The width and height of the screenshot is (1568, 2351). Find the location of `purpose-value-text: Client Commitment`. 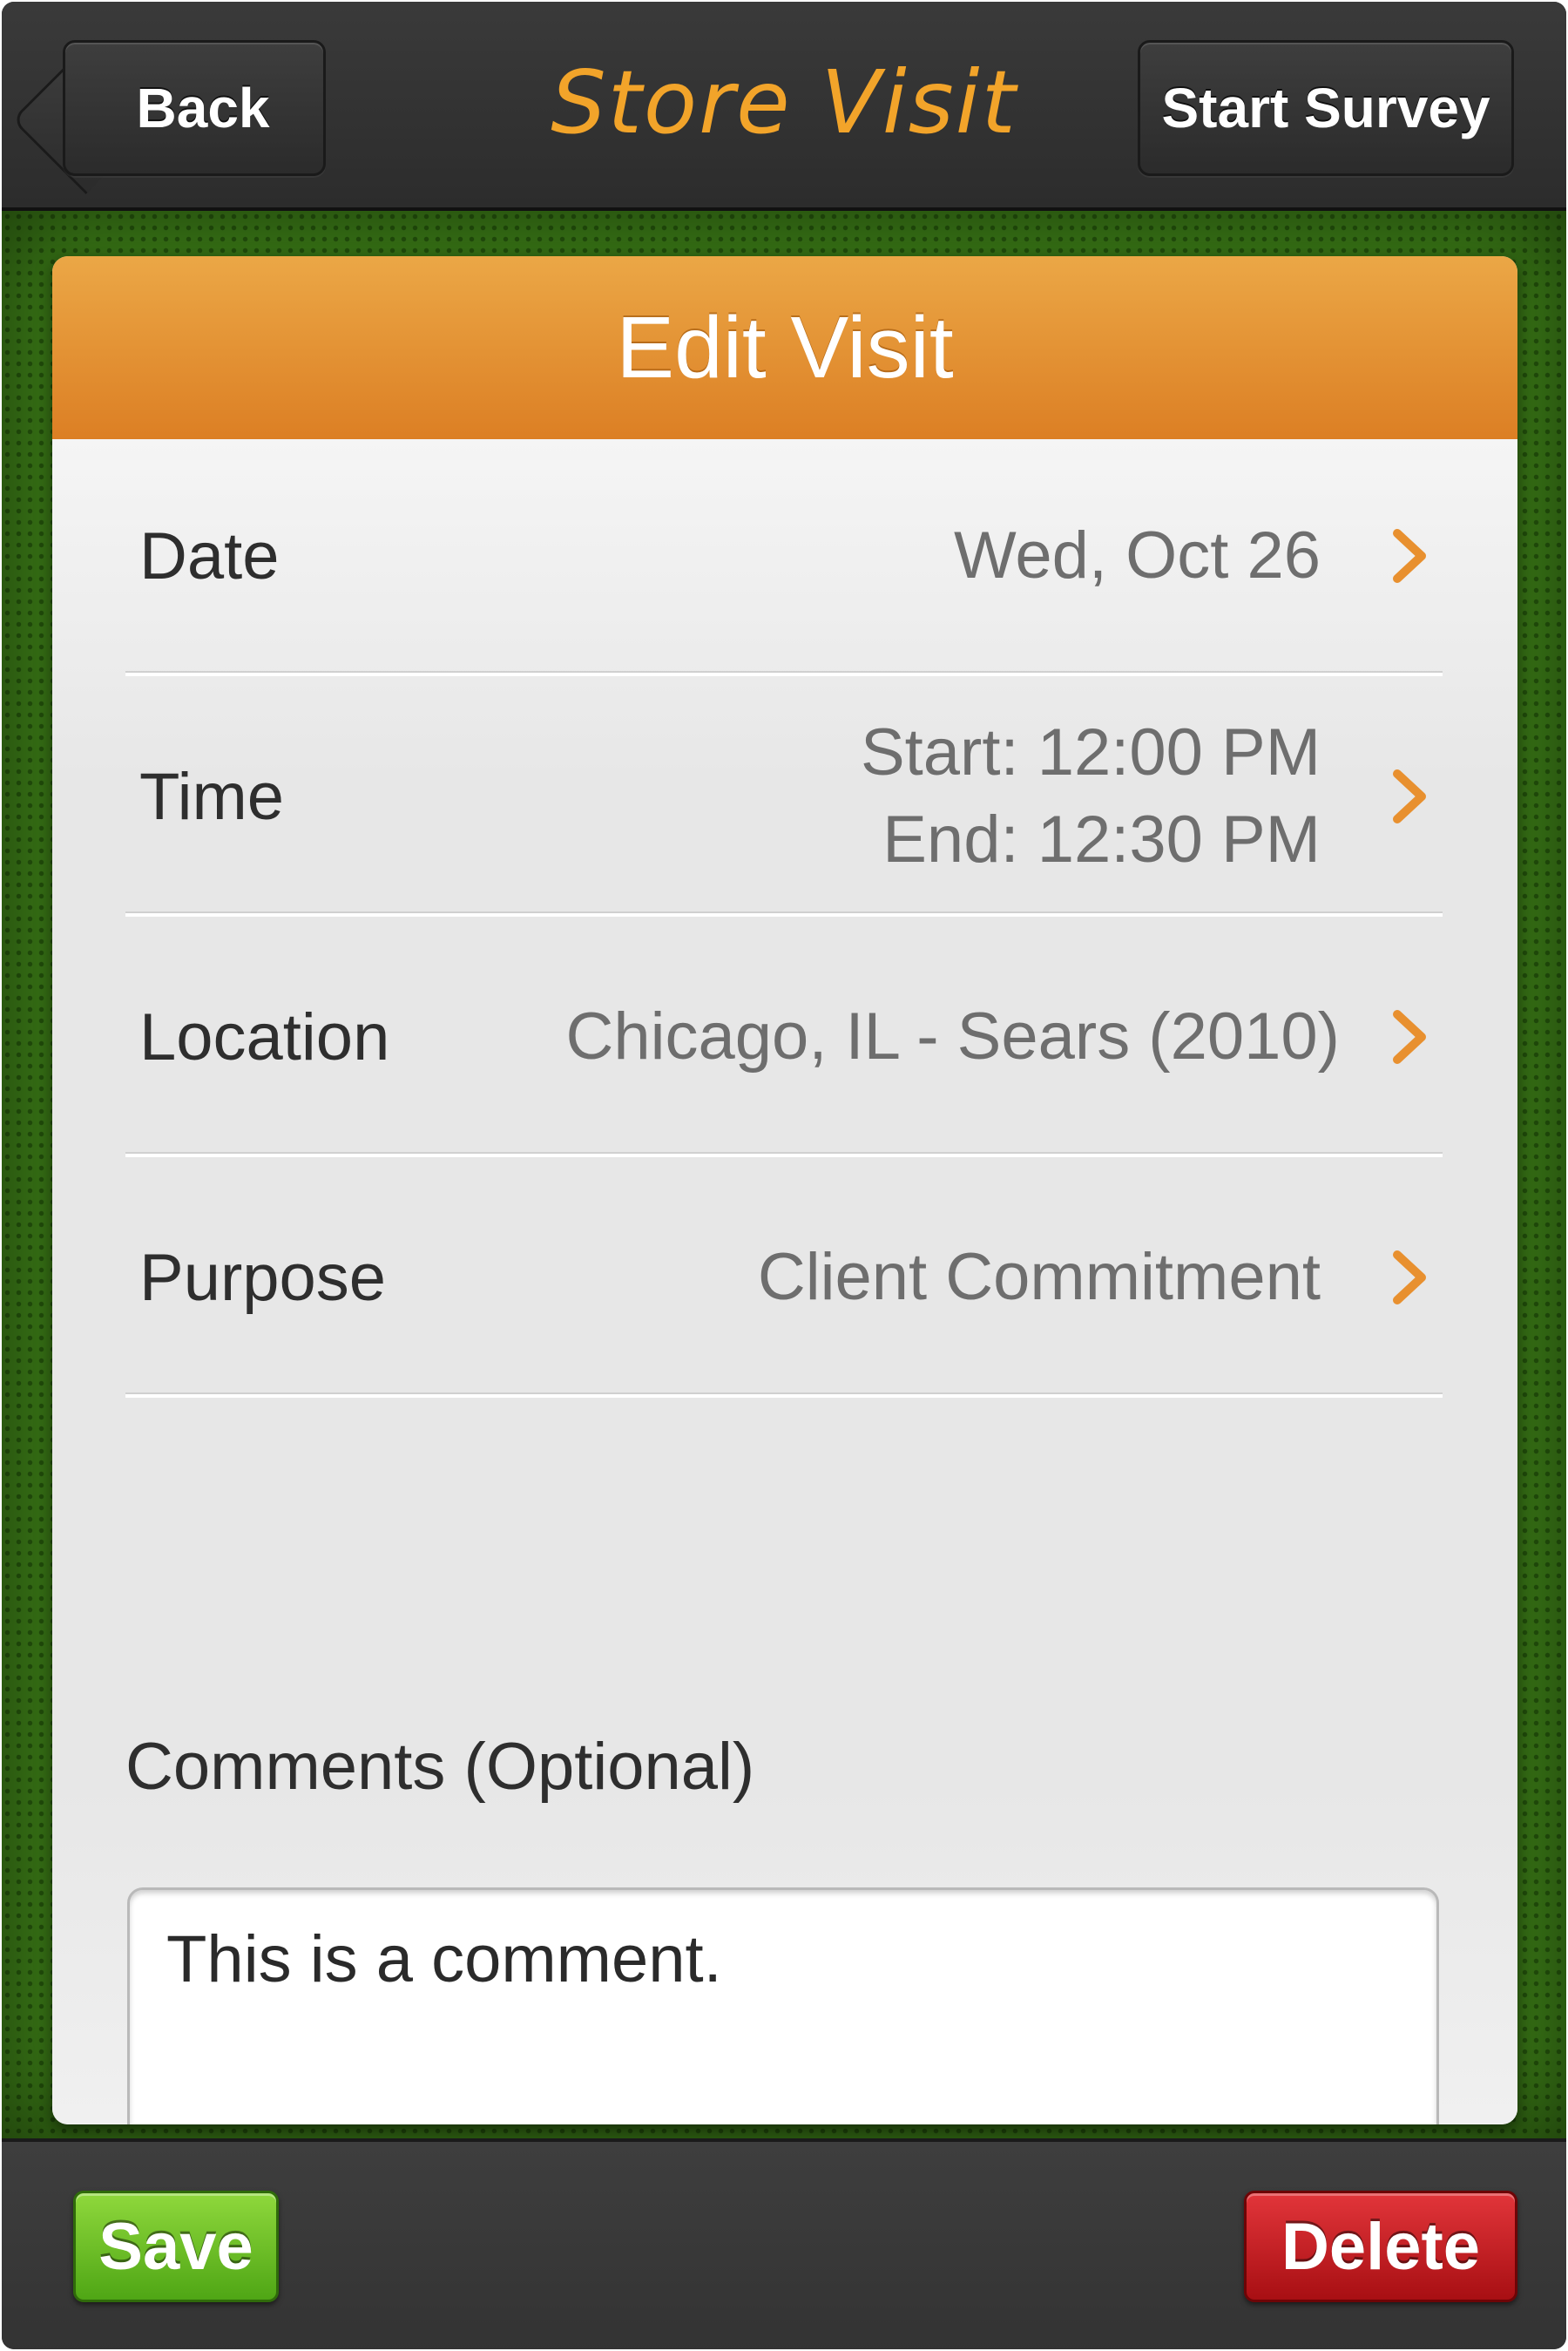

purpose-value-text: Client Commitment is located at coordinates (1039, 1277).